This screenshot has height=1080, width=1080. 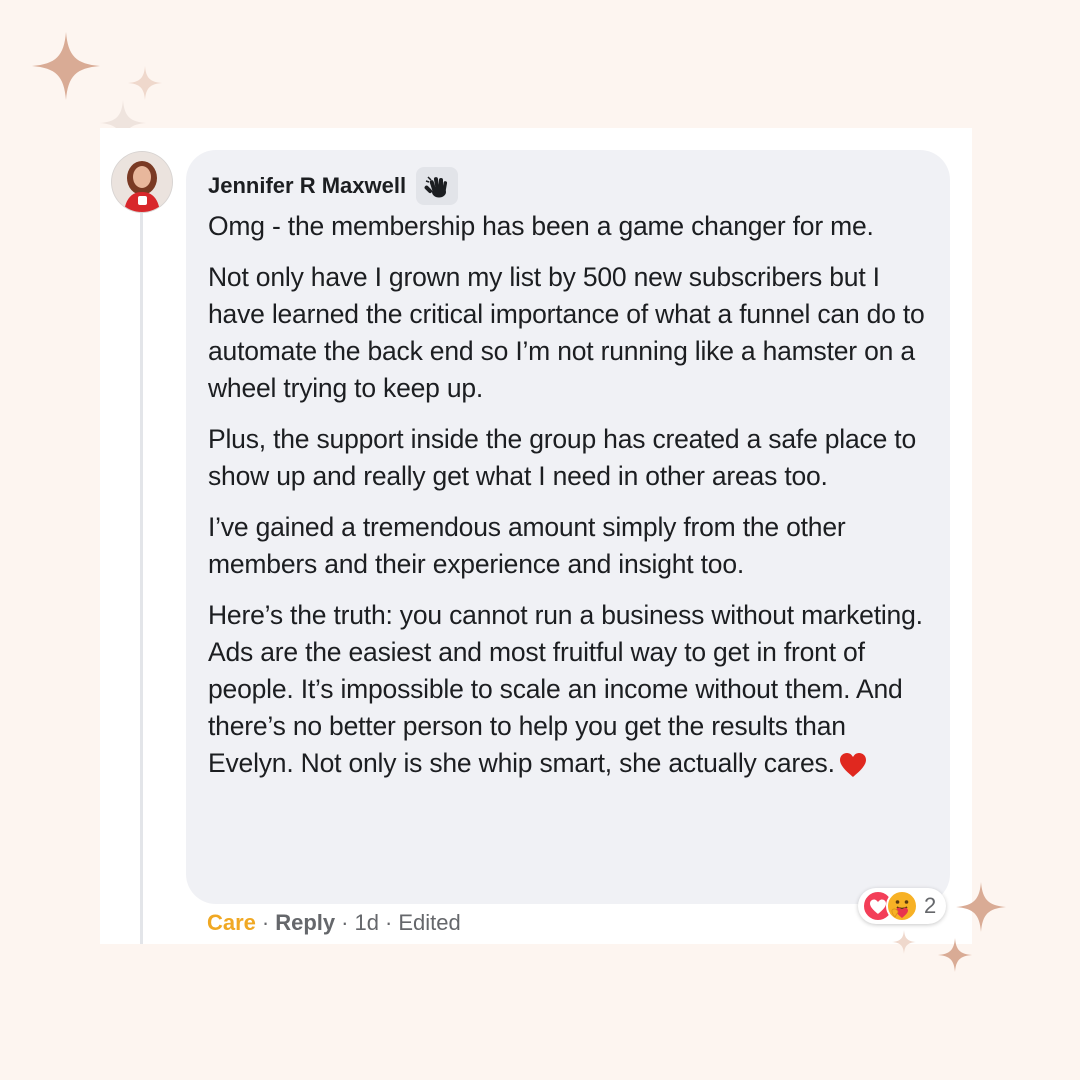 What do you see at coordinates (853, 769) in the screenshot?
I see `red-heart-icon` at bounding box center [853, 769].